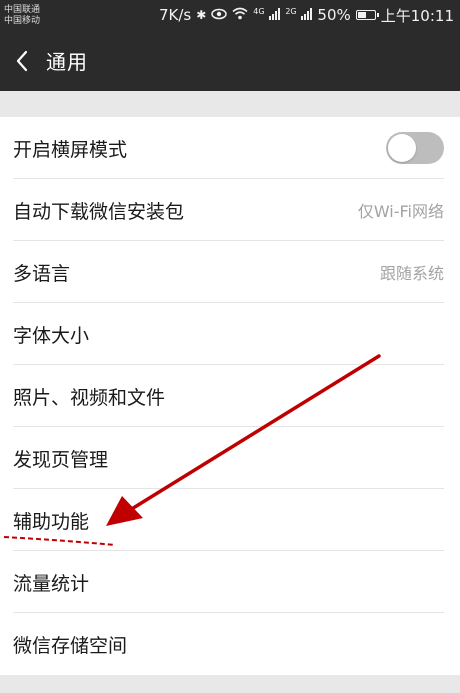 This screenshot has height=693, width=460. I want to click on setting-storage: 微信存储空间, so click(230, 644).